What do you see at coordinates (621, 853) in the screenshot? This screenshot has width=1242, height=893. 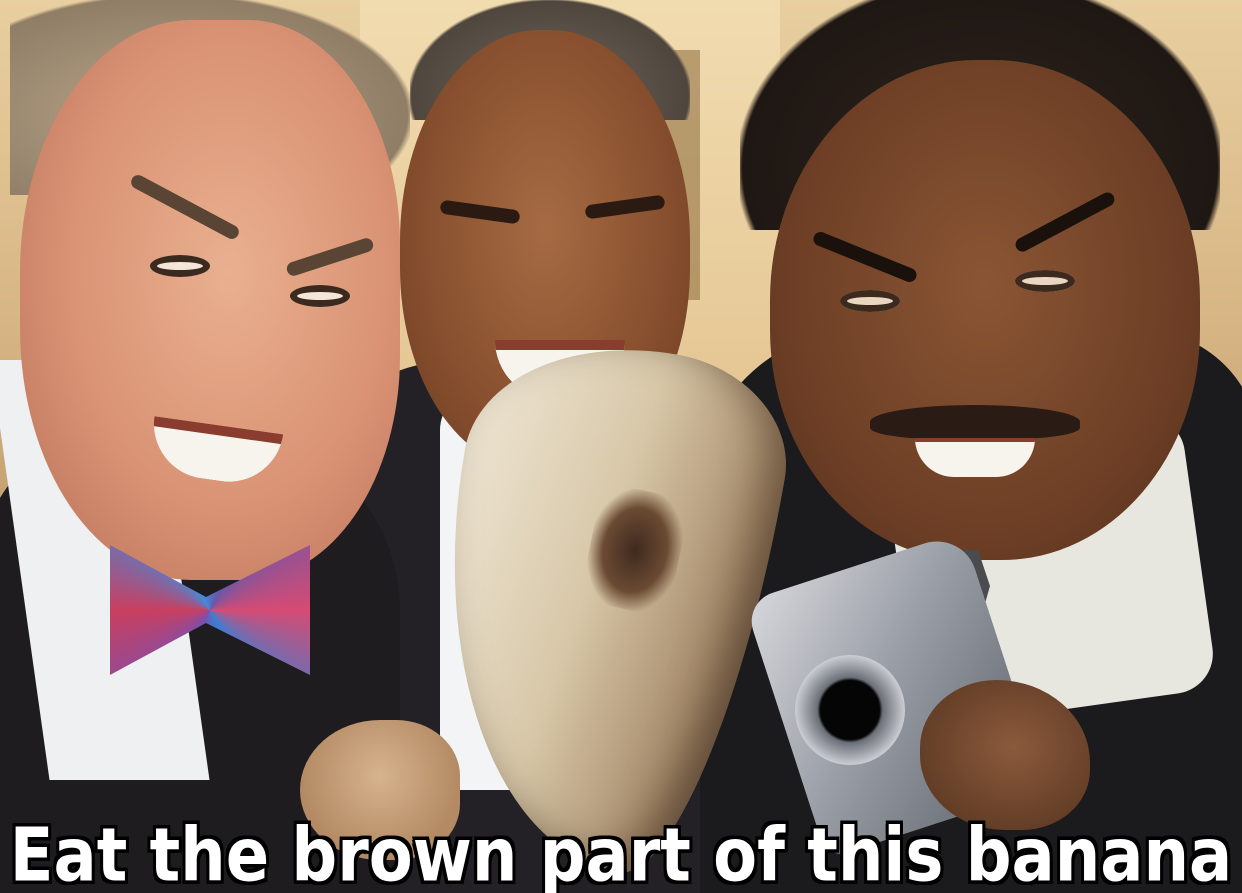 I see `meme-caption: Eat the brown part of this banana` at bounding box center [621, 853].